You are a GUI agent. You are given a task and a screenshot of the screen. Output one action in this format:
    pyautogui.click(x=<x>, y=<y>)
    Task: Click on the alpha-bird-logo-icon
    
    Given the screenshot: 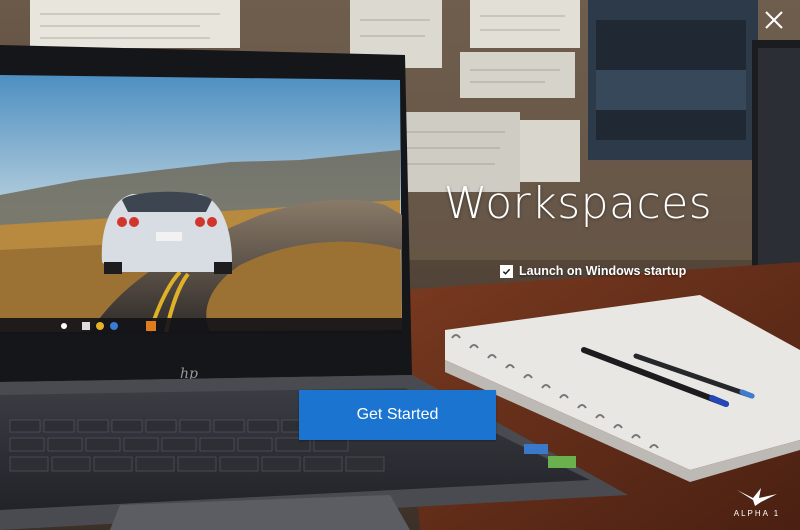 What is the action you would take?
    pyautogui.click(x=757, y=497)
    